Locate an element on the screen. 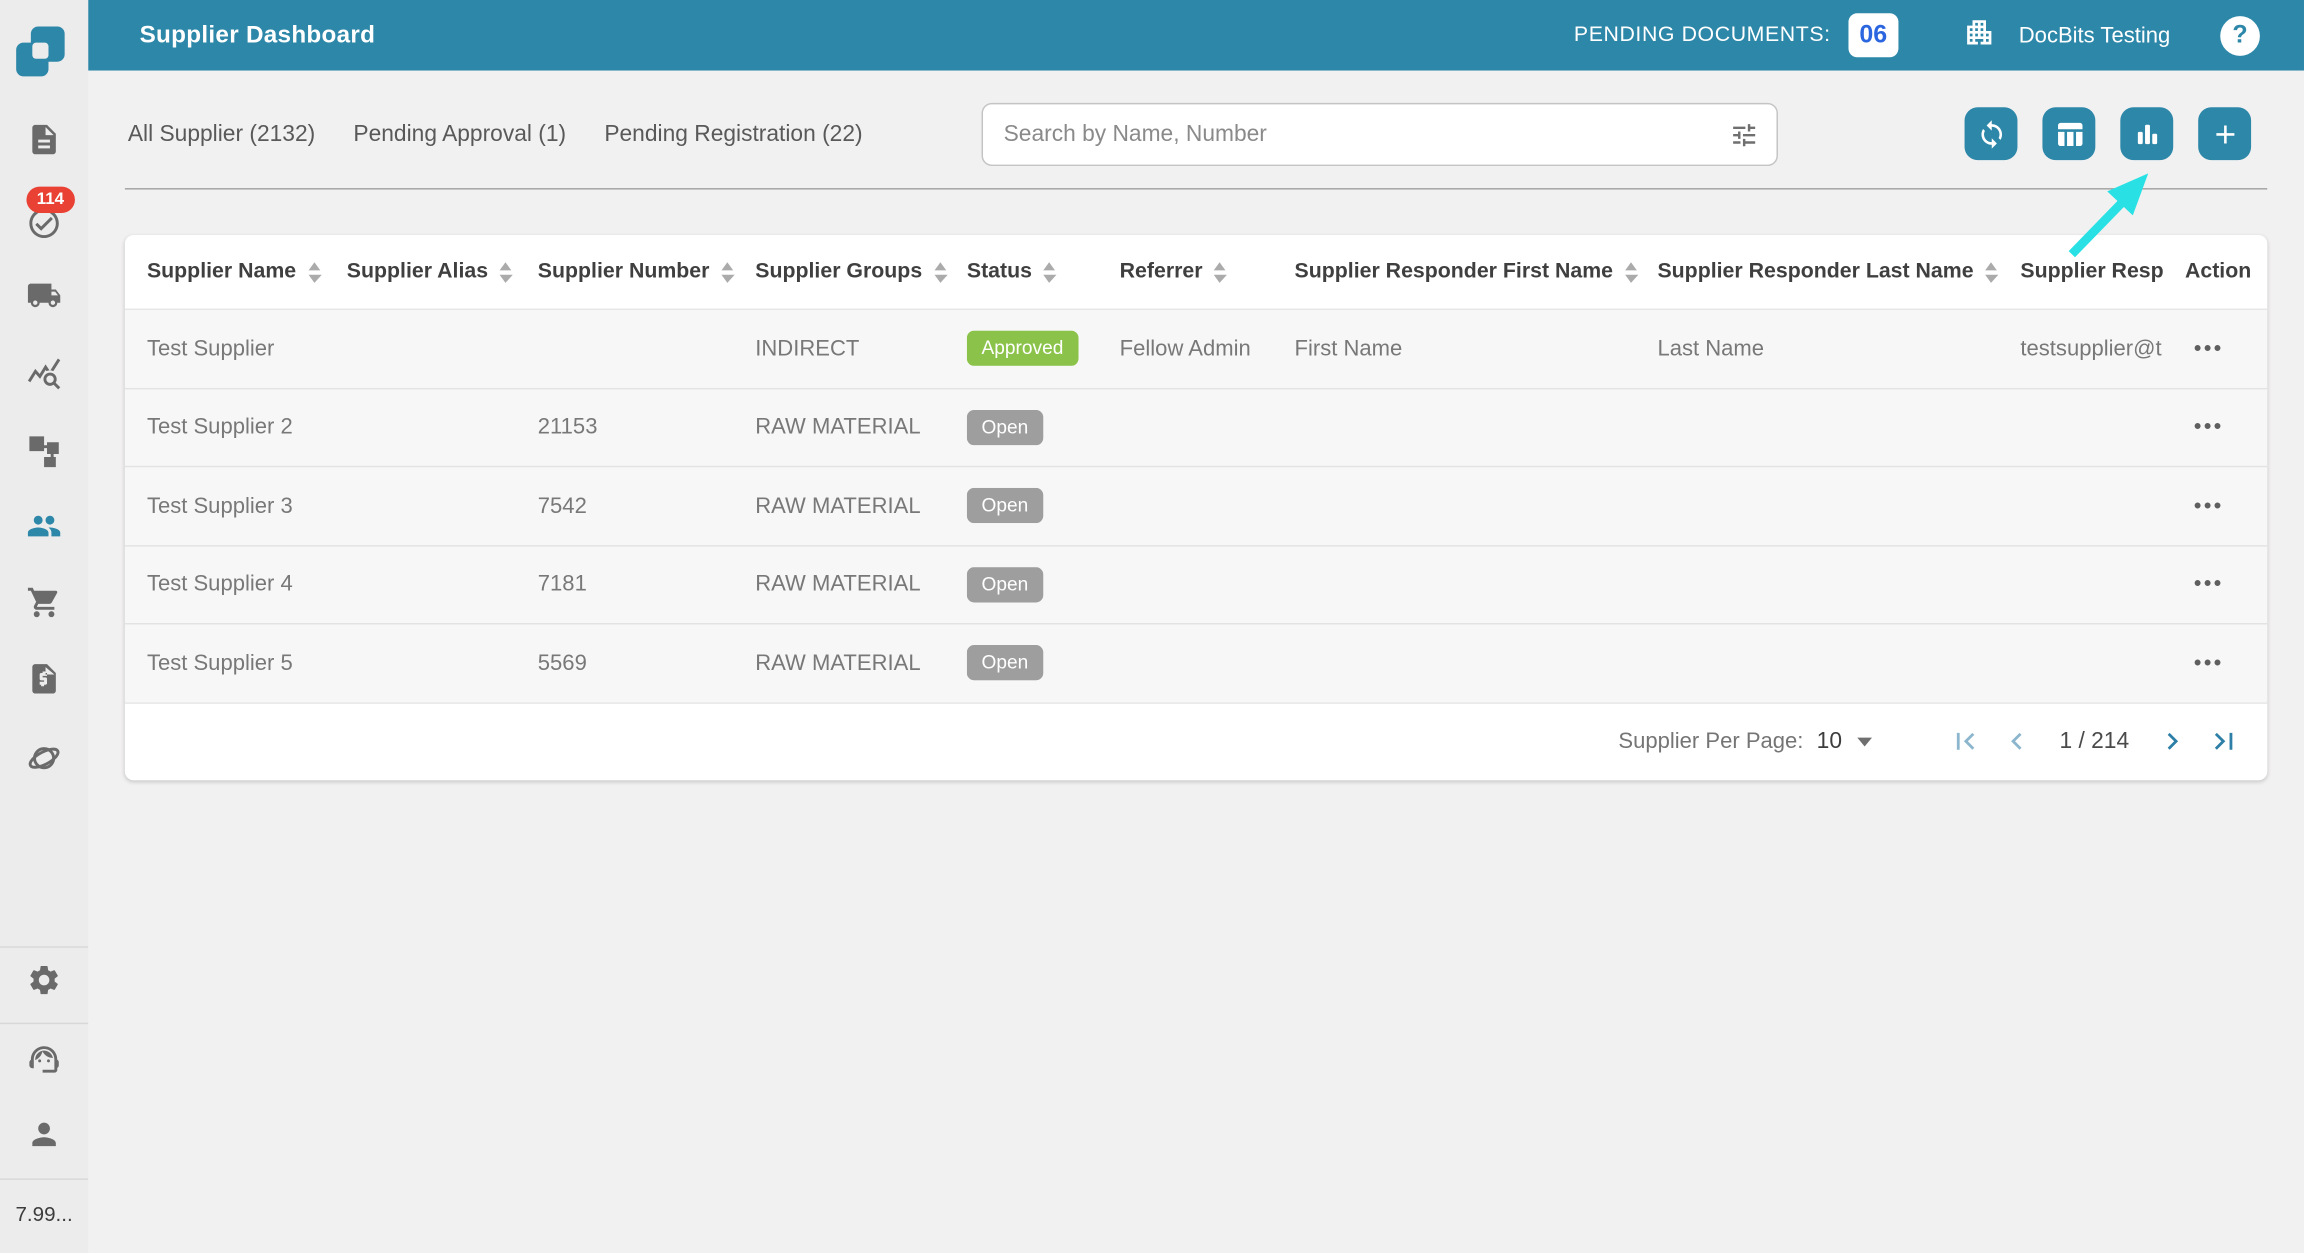 The image size is (2304, 1253). previous-page-button is located at coordinates (2016, 741).